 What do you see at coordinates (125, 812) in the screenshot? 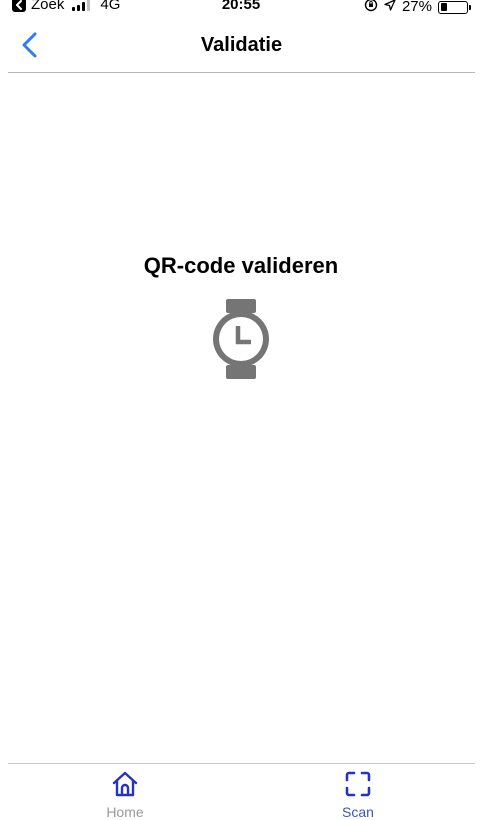
I see `tab-home-label: Home` at bounding box center [125, 812].